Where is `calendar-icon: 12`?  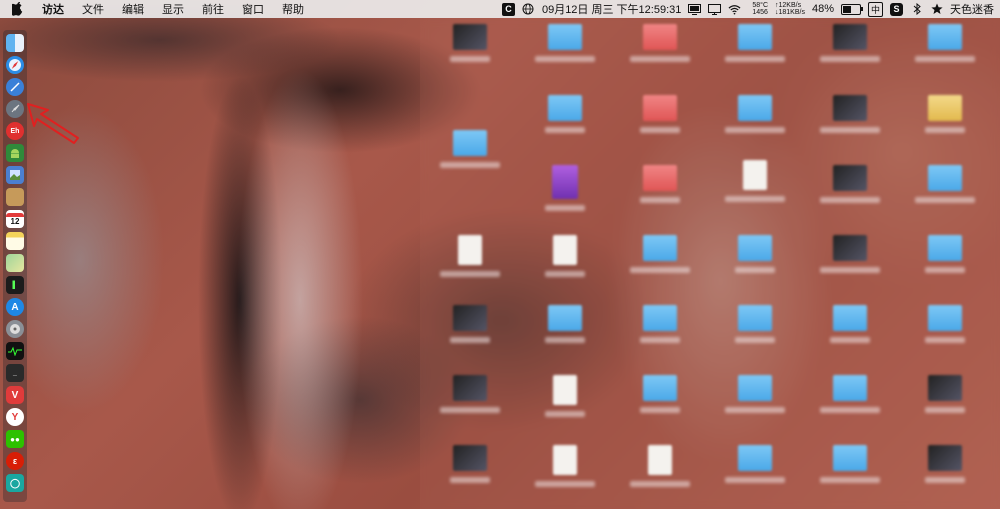
calendar-icon: 12 is located at coordinates (15, 219).